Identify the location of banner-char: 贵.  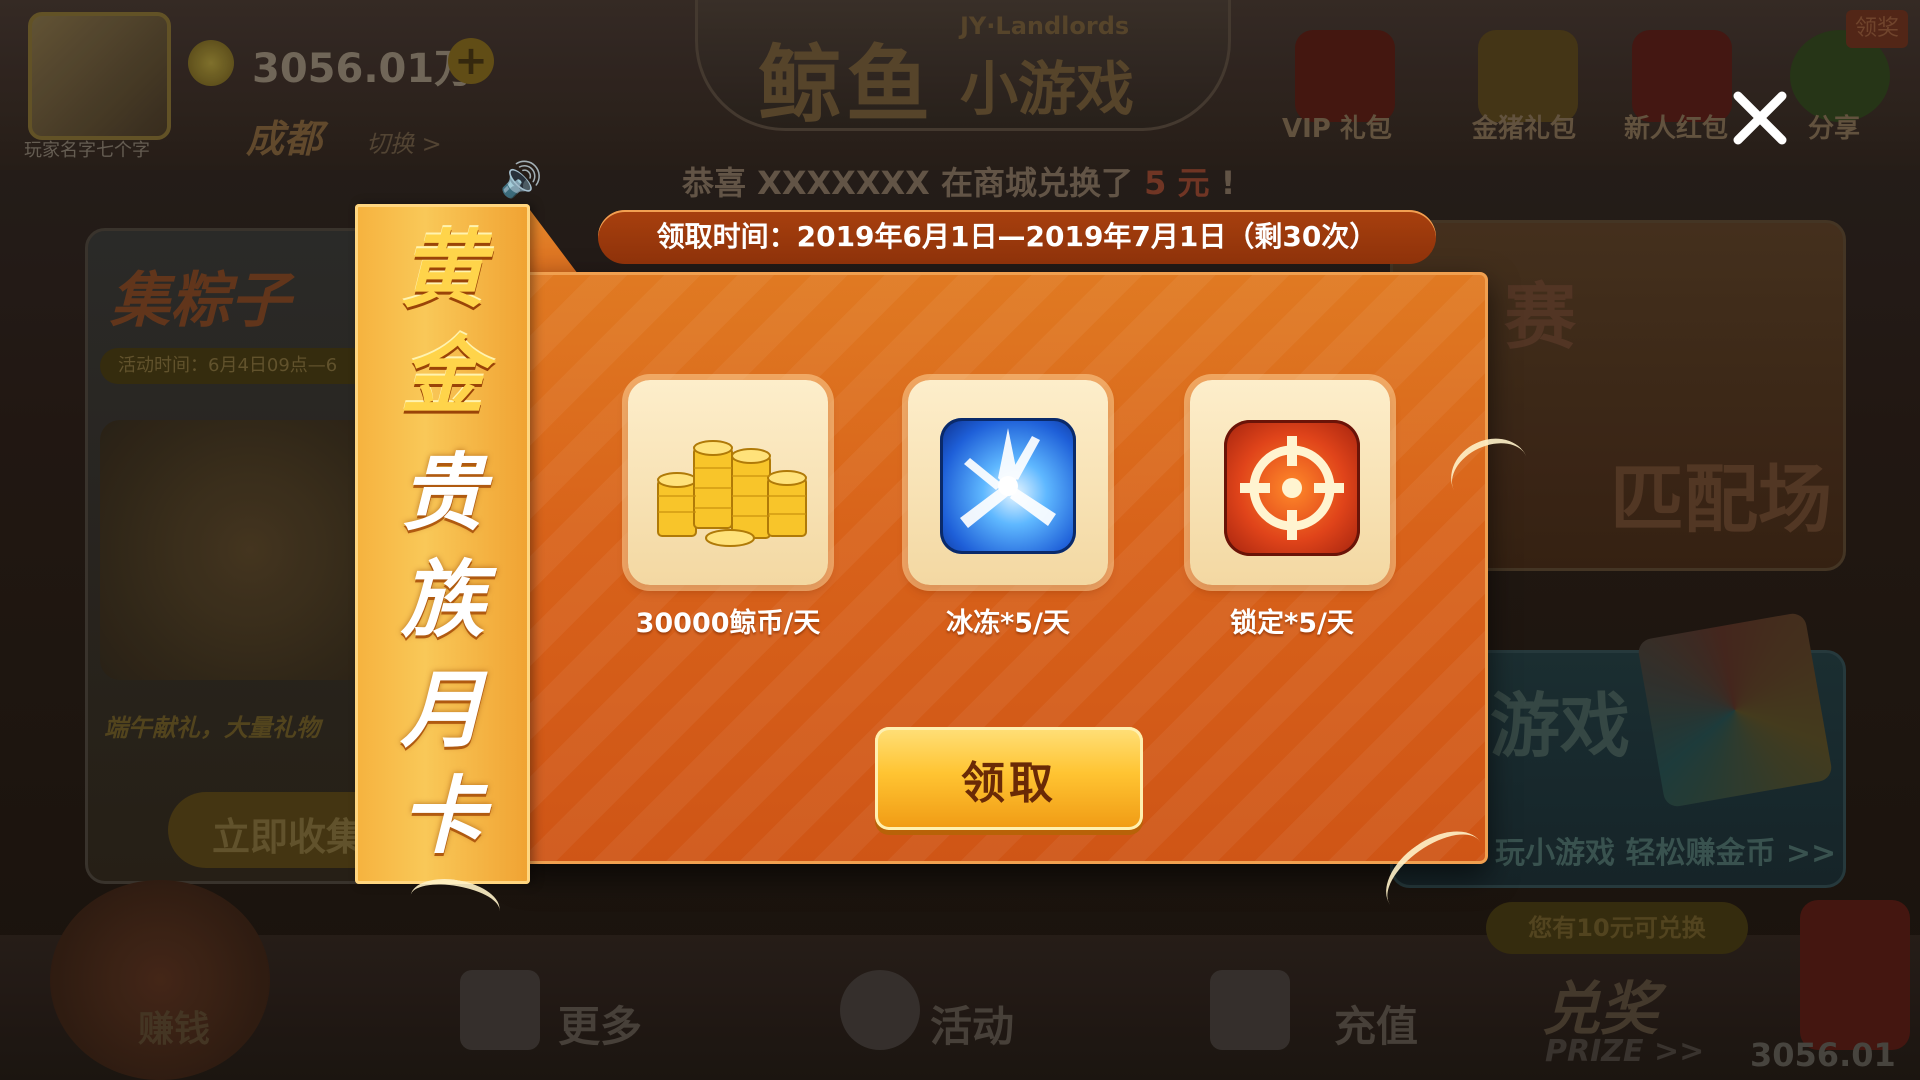
(442, 492).